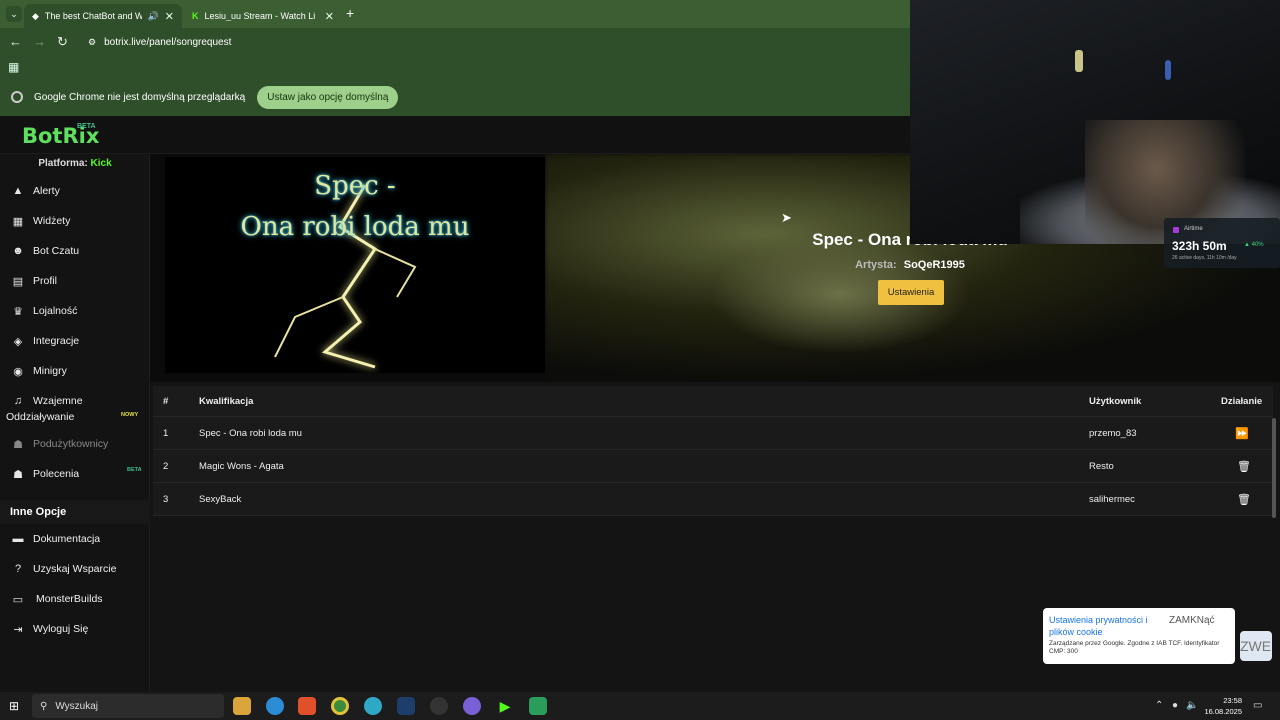 The width and height of the screenshot is (1280, 720). Describe the element at coordinates (1192, 620) in the screenshot. I see `cookie-close-button: ZAMKNąć` at that location.